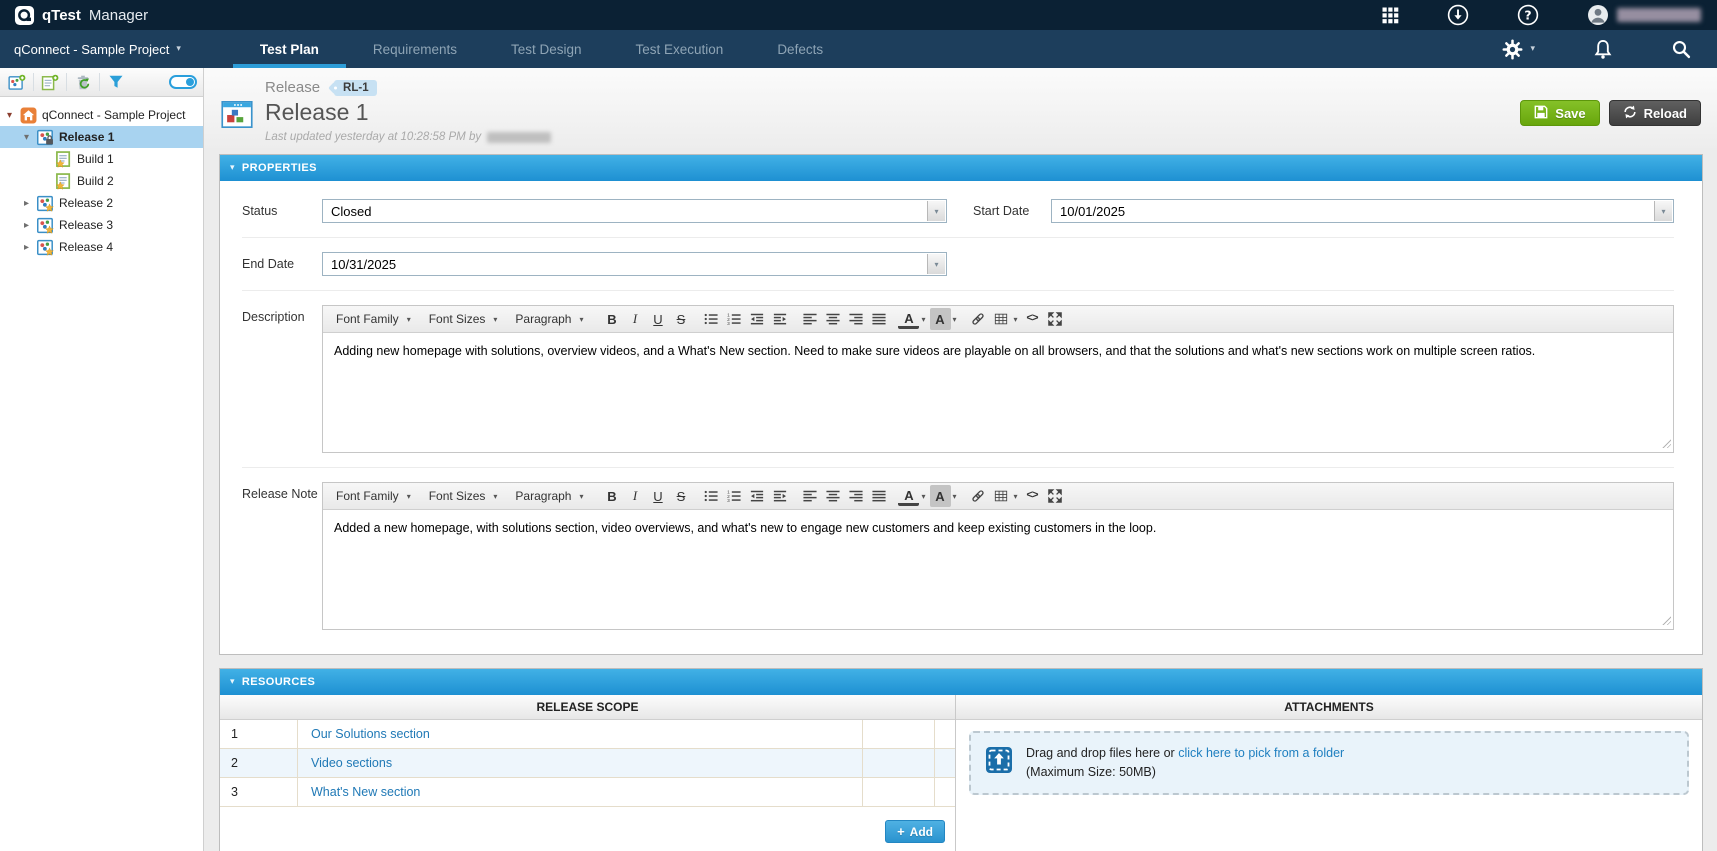  I want to click on download-icon, so click(1458, 15).